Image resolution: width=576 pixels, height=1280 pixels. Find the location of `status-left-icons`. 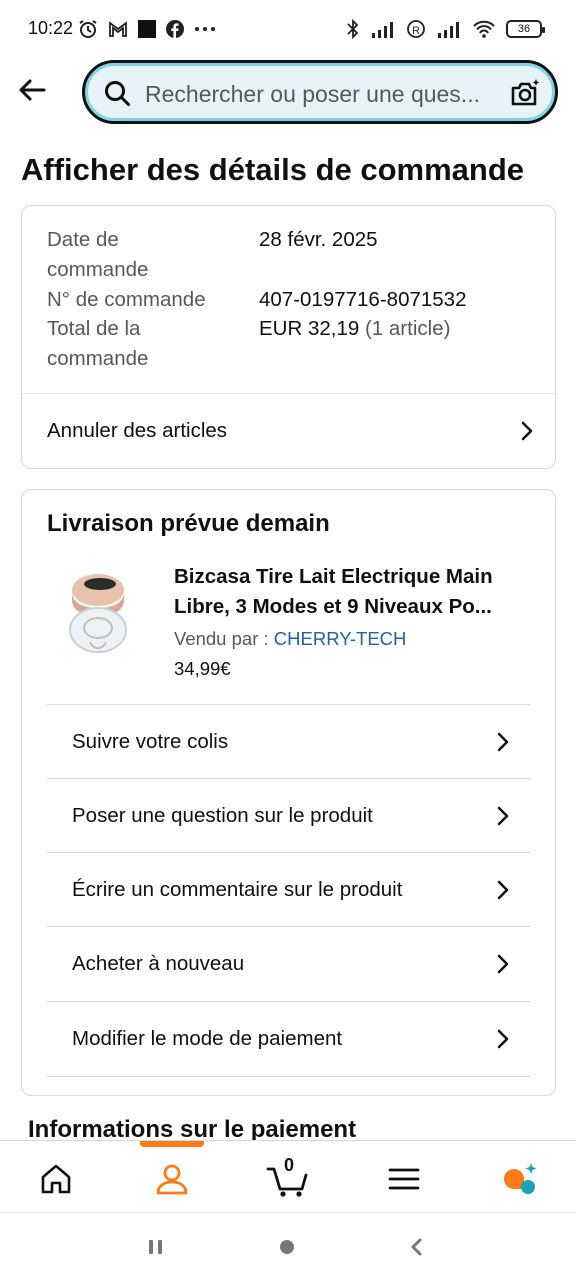

status-left-icons is located at coordinates (147, 29).